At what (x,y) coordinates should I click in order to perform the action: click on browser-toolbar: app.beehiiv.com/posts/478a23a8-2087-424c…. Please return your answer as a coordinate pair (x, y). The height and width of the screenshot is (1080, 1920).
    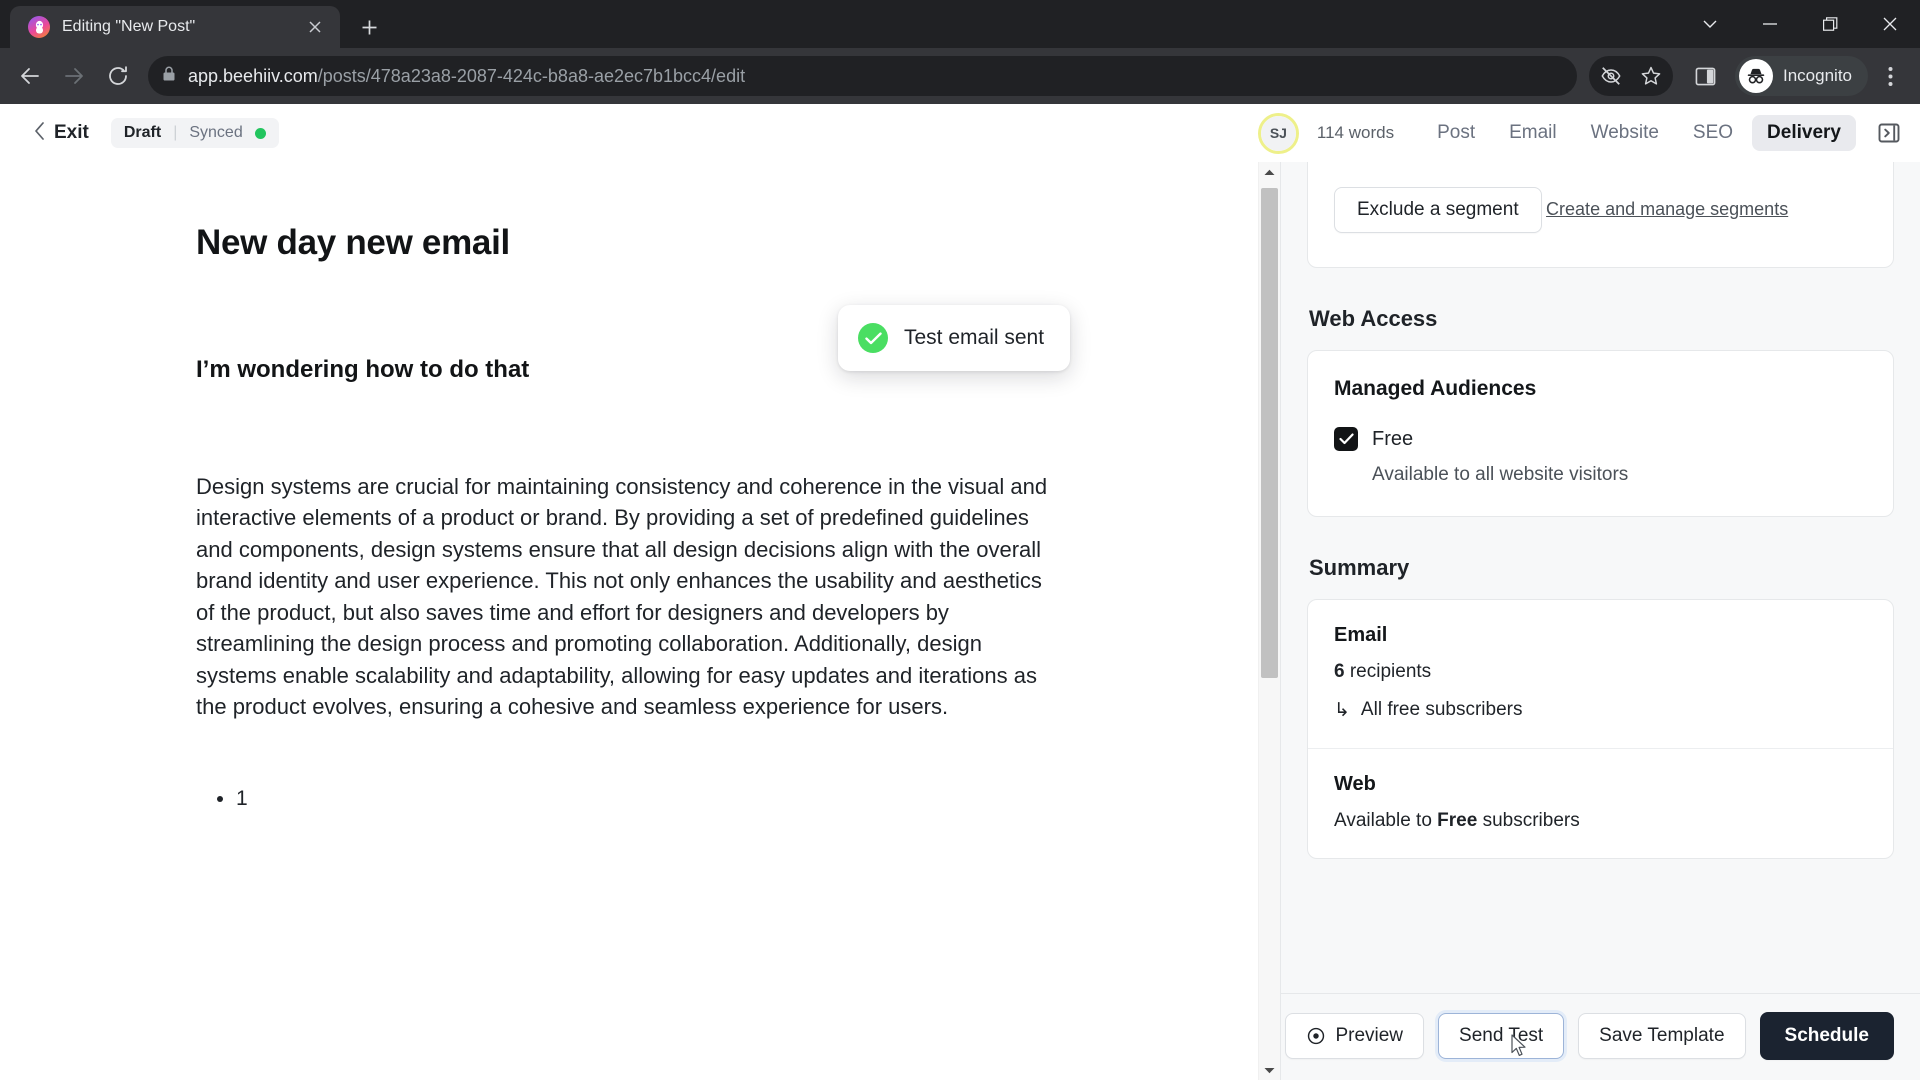
    Looking at the image, I should click on (960, 76).